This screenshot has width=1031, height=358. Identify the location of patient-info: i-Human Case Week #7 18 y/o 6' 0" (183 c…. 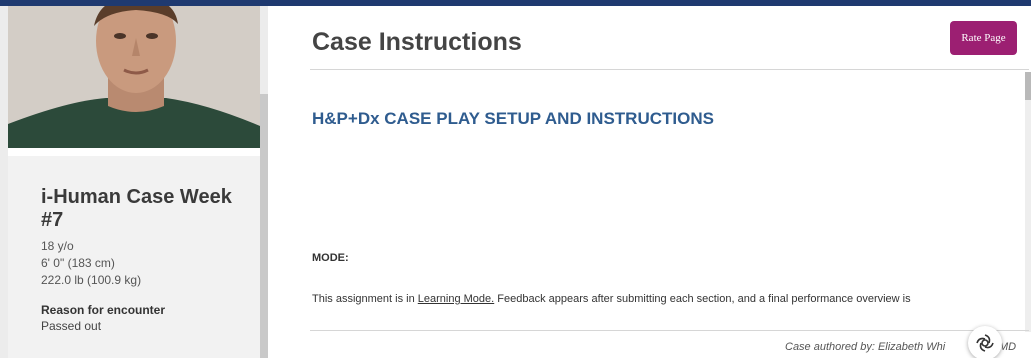
(134, 257).